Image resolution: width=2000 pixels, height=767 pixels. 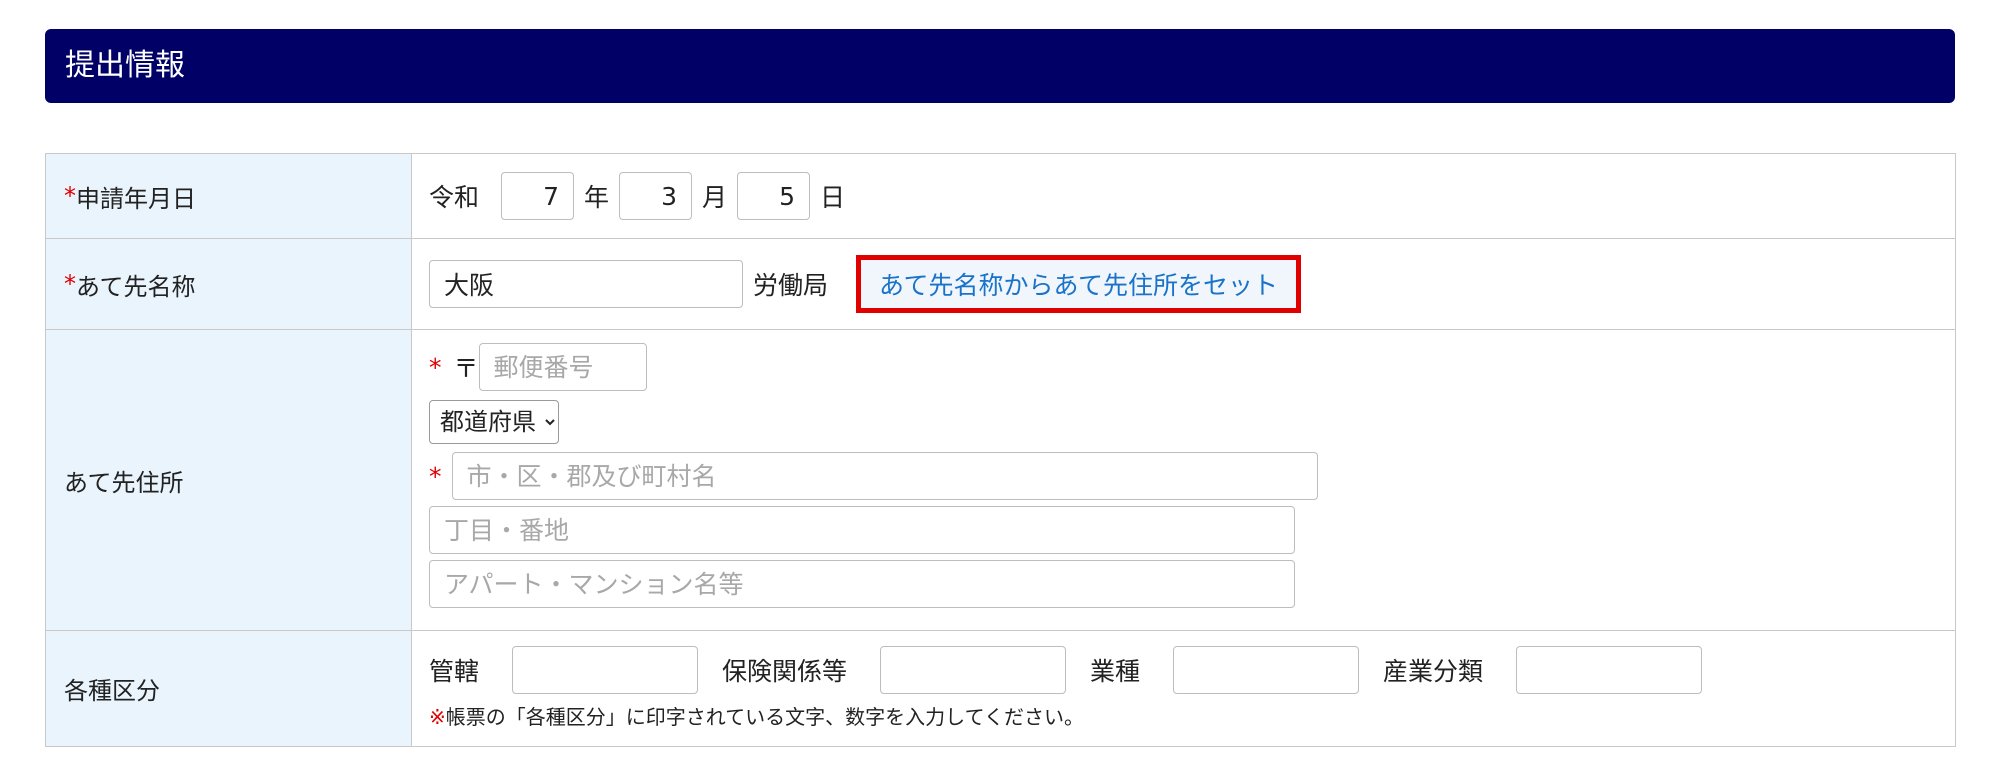 What do you see at coordinates (229, 480) in the screenshot?
I see `label-recipient-address: あて先住所` at bounding box center [229, 480].